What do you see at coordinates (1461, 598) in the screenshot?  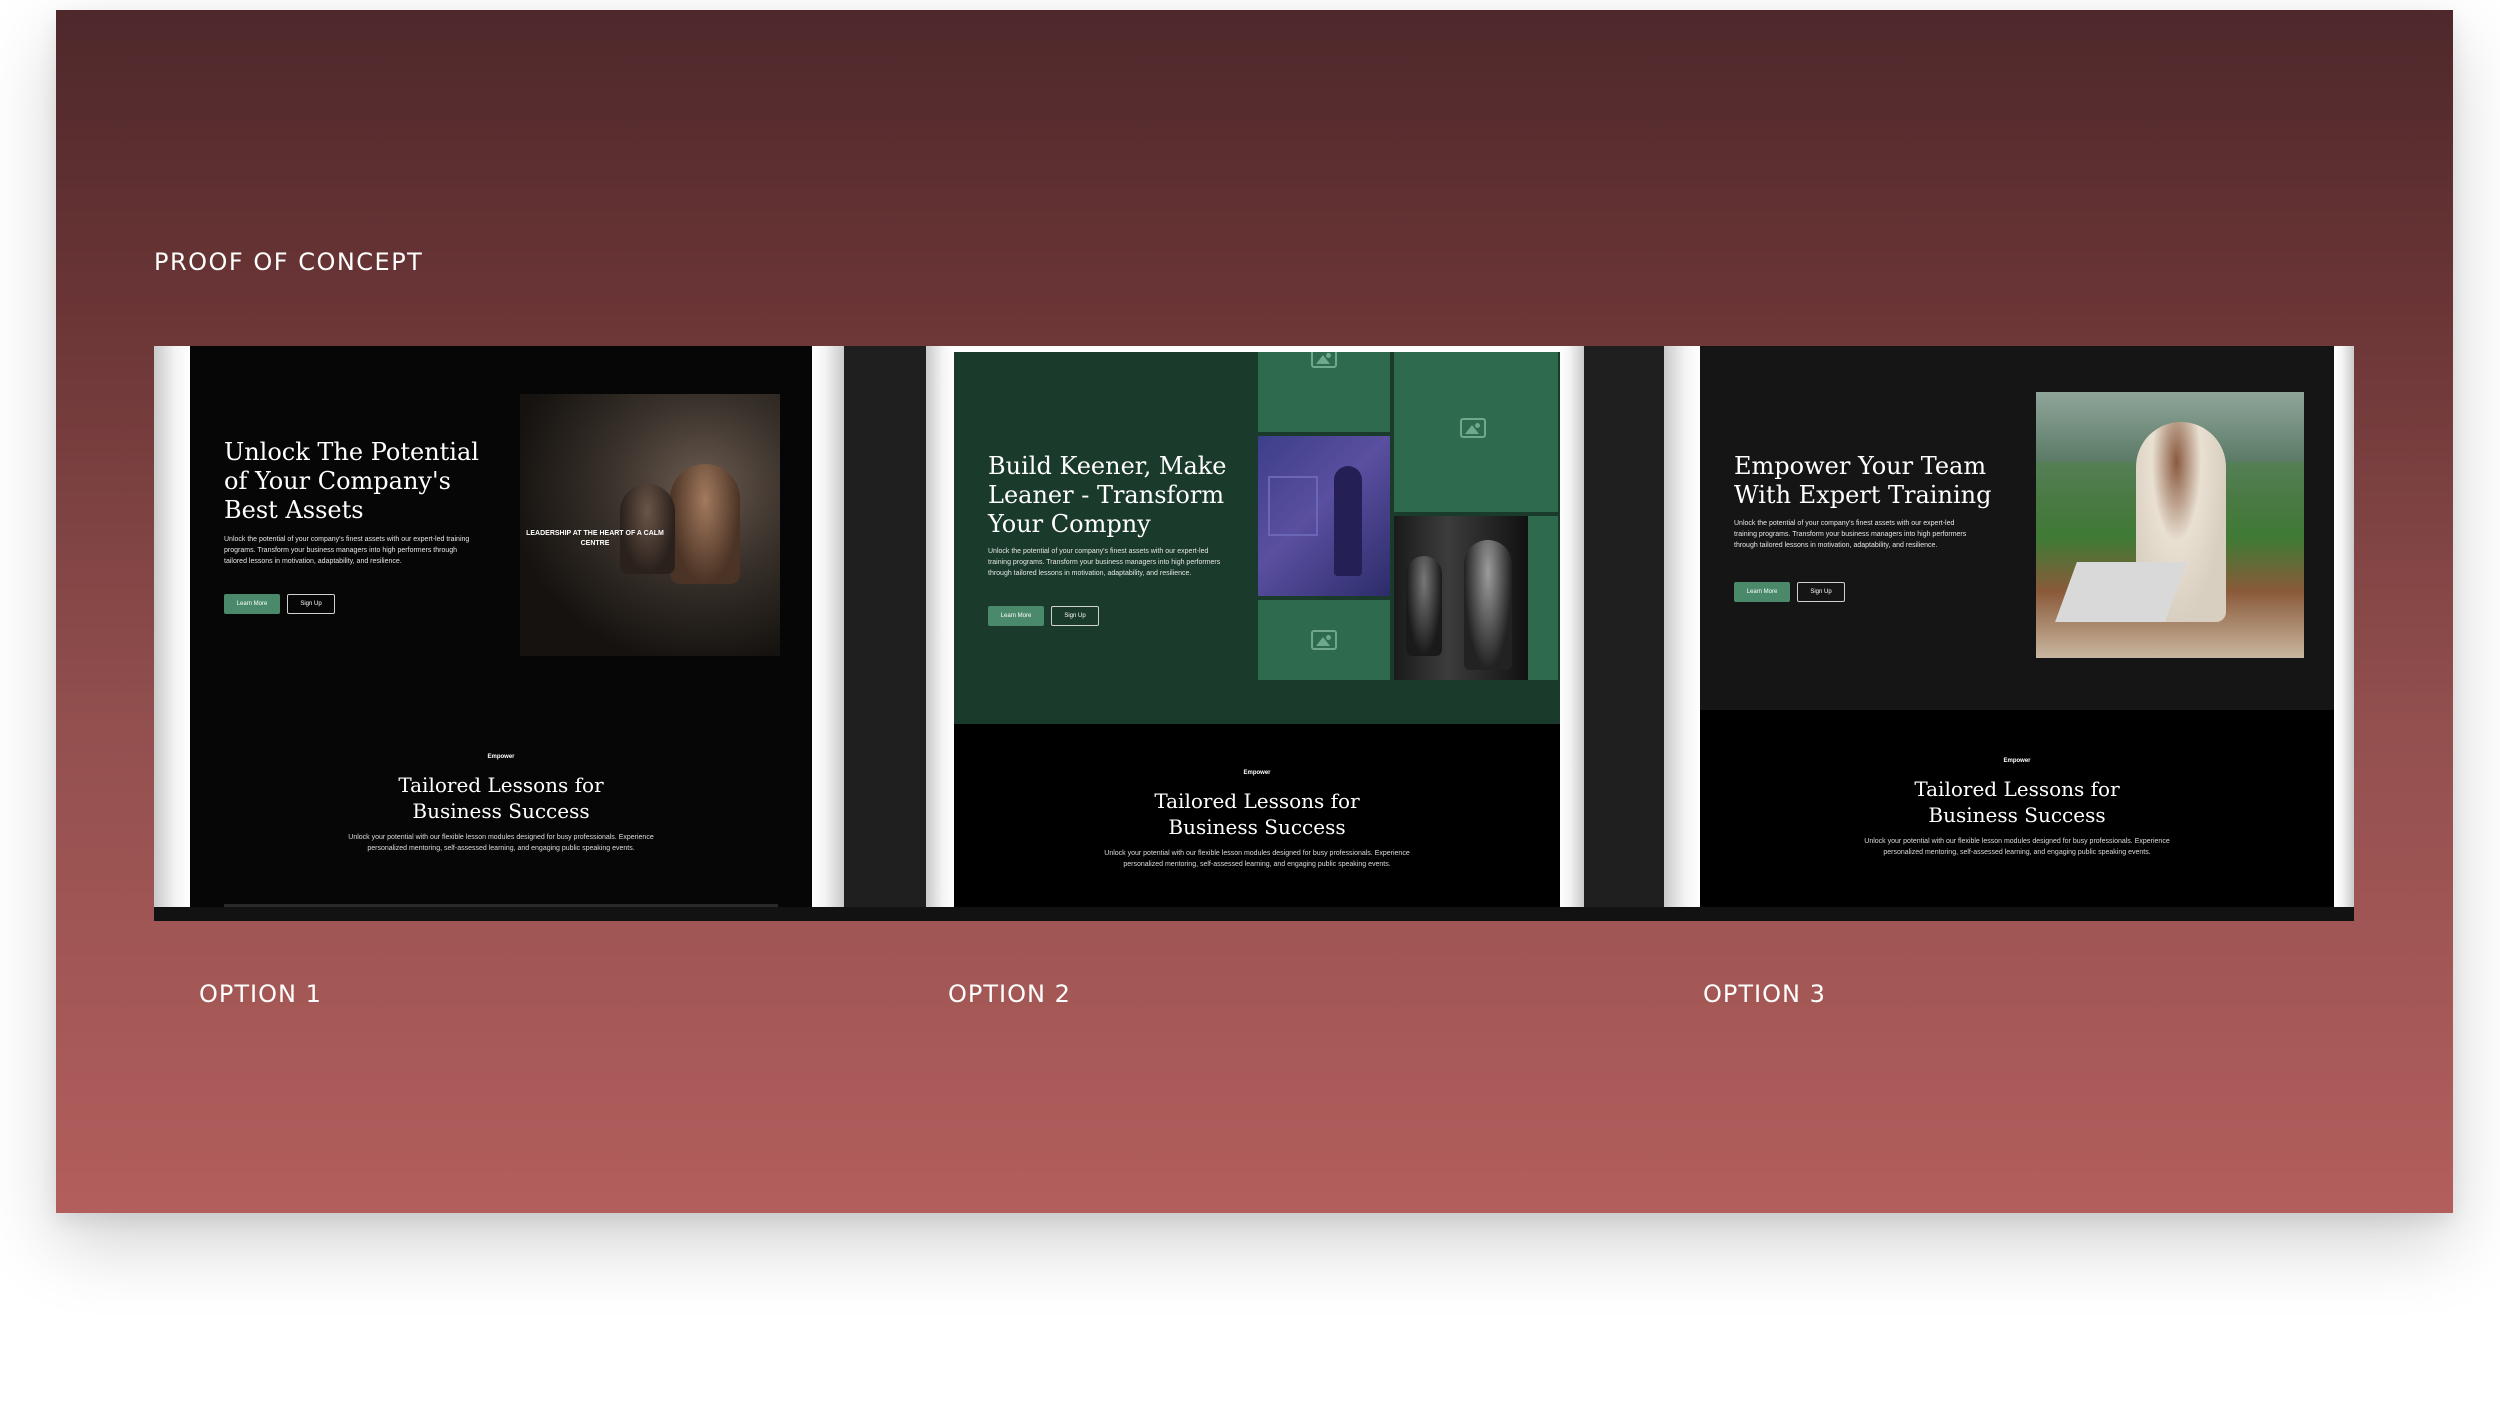 I see `option-2-team-photo` at bounding box center [1461, 598].